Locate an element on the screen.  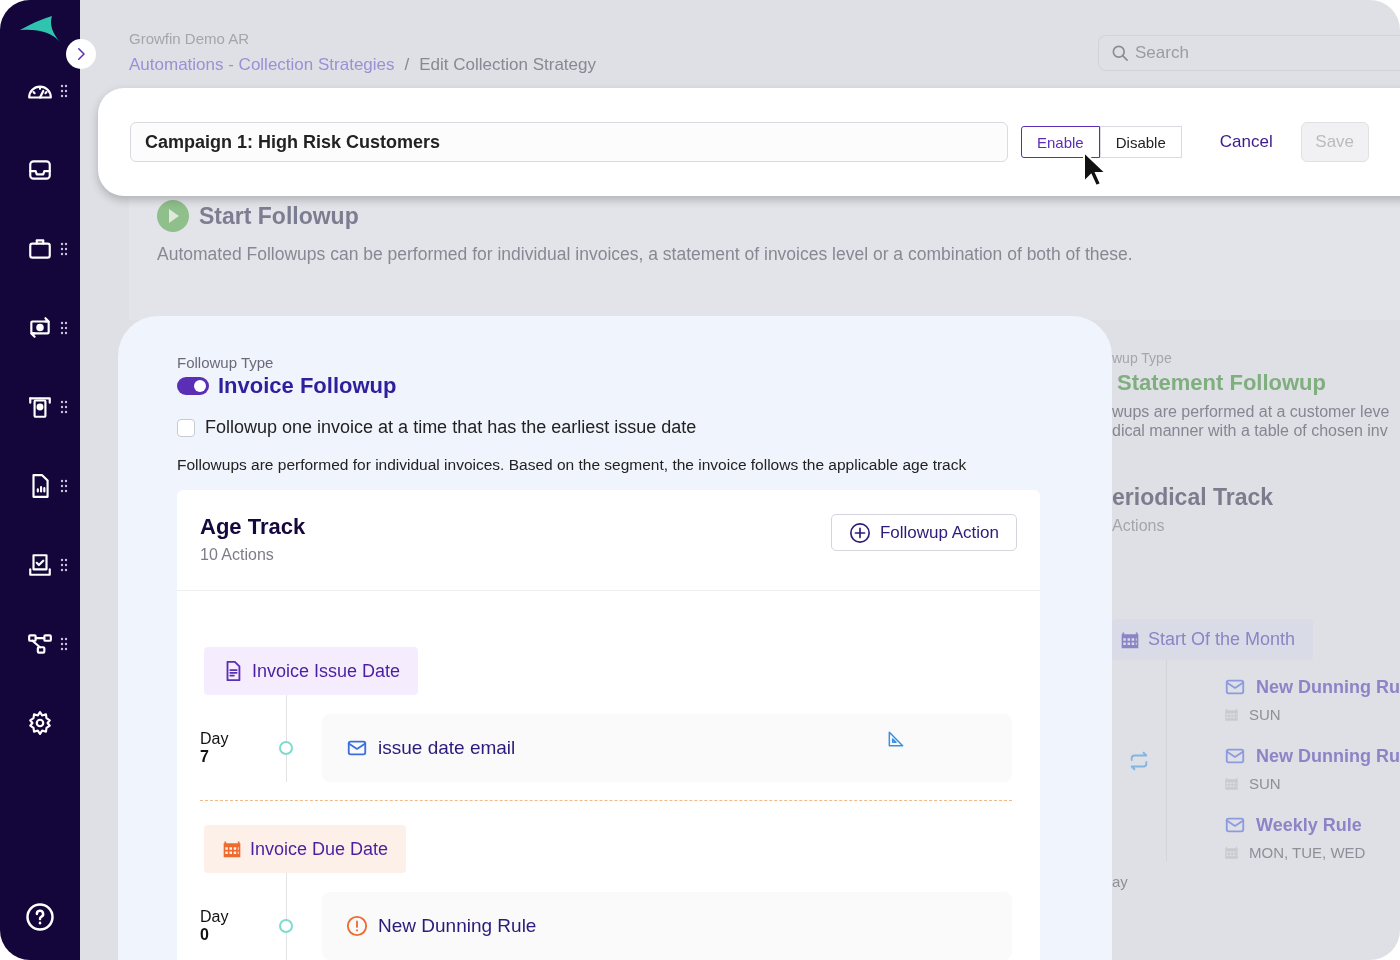
flow-nodes-icon is located at coordinates (40, 644).